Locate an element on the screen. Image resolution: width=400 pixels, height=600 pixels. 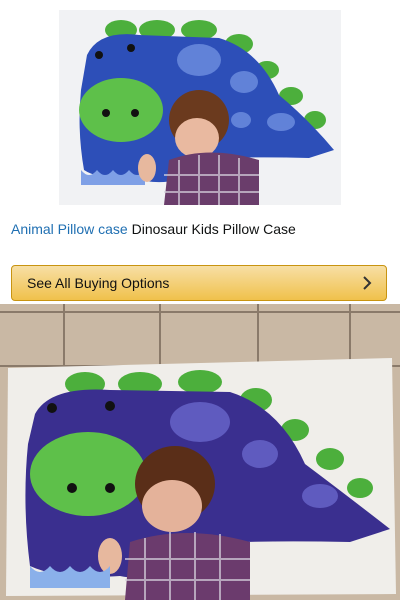
see-all-buying-options-button: See All Buying Options is located at coordinates (199, 283).